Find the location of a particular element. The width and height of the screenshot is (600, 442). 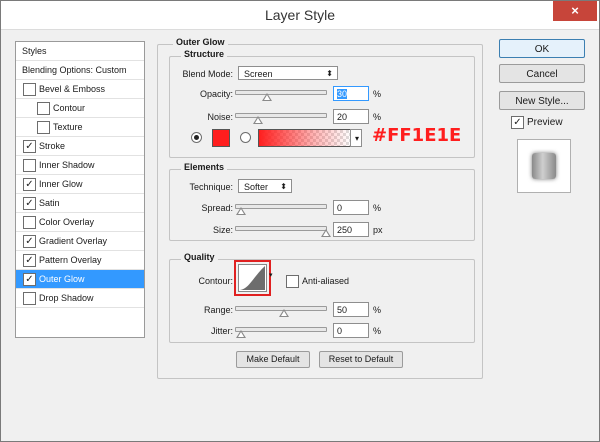

ok-button: OK is located at coordinates (542, 48).